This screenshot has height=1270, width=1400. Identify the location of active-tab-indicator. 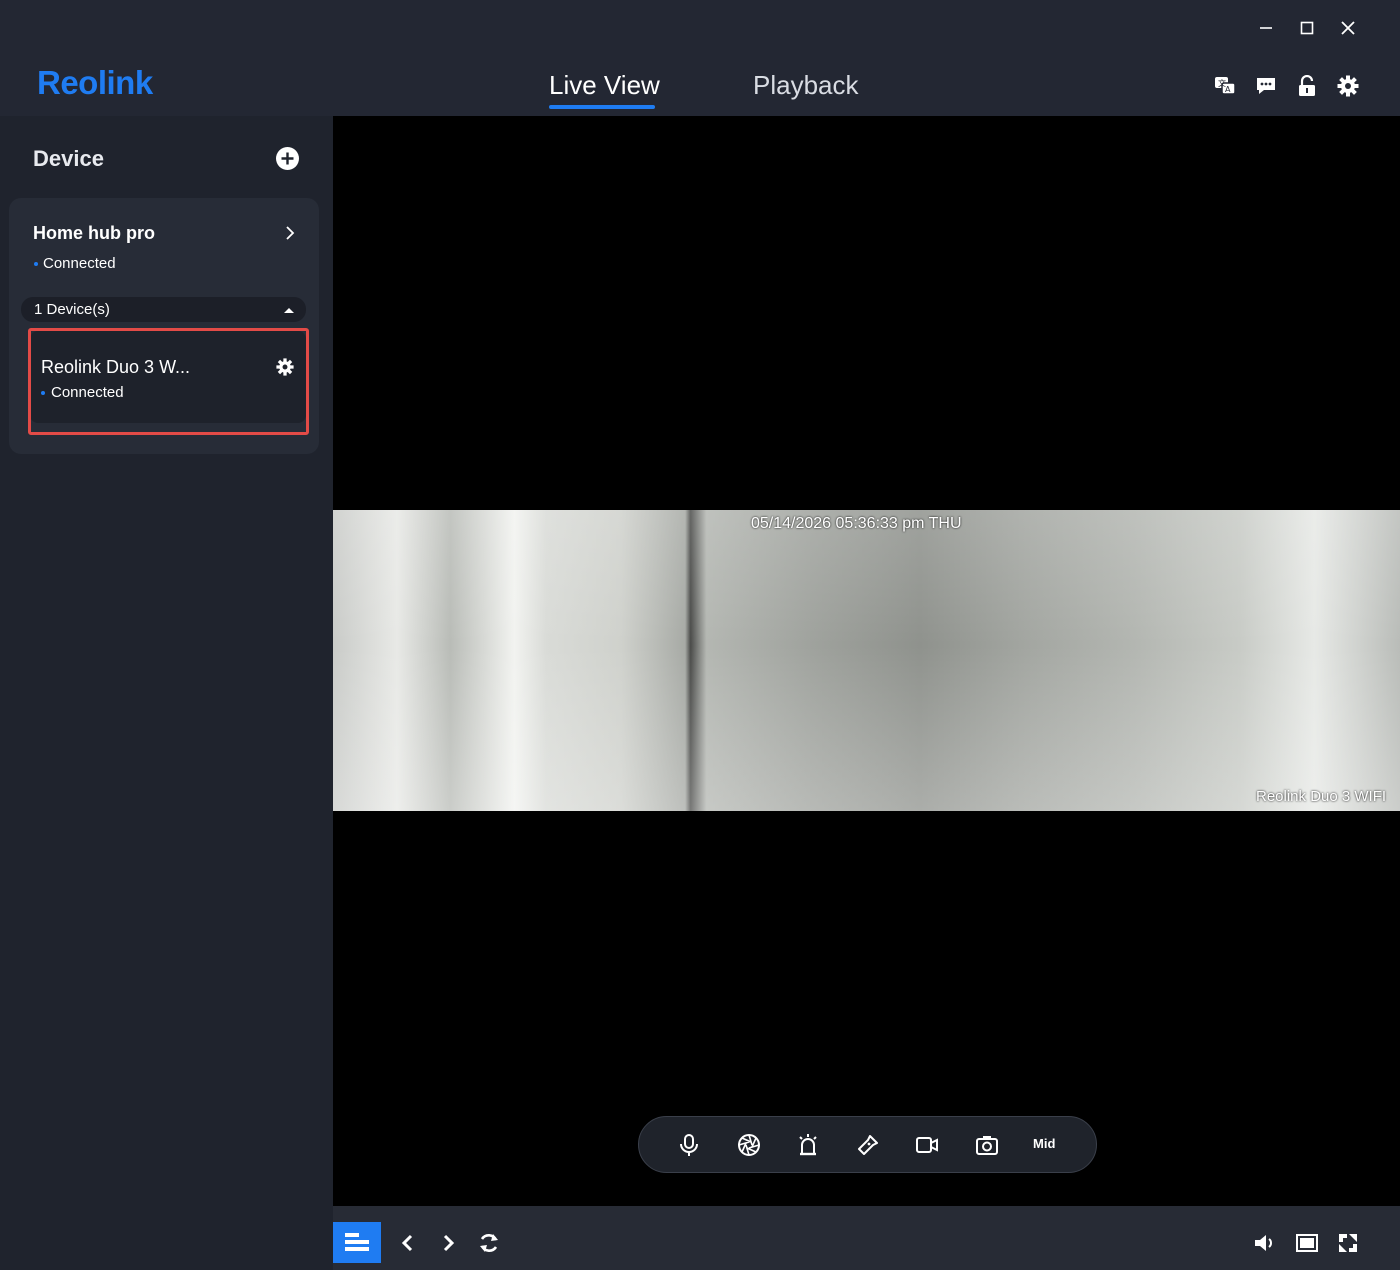
(602, 107).